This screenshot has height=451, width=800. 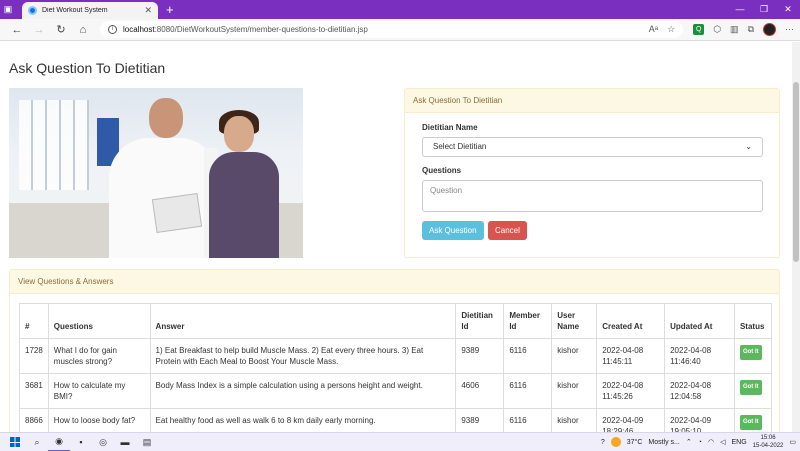 I want to click on ask-question-button: Ask Question, so click(x=453, y=230).